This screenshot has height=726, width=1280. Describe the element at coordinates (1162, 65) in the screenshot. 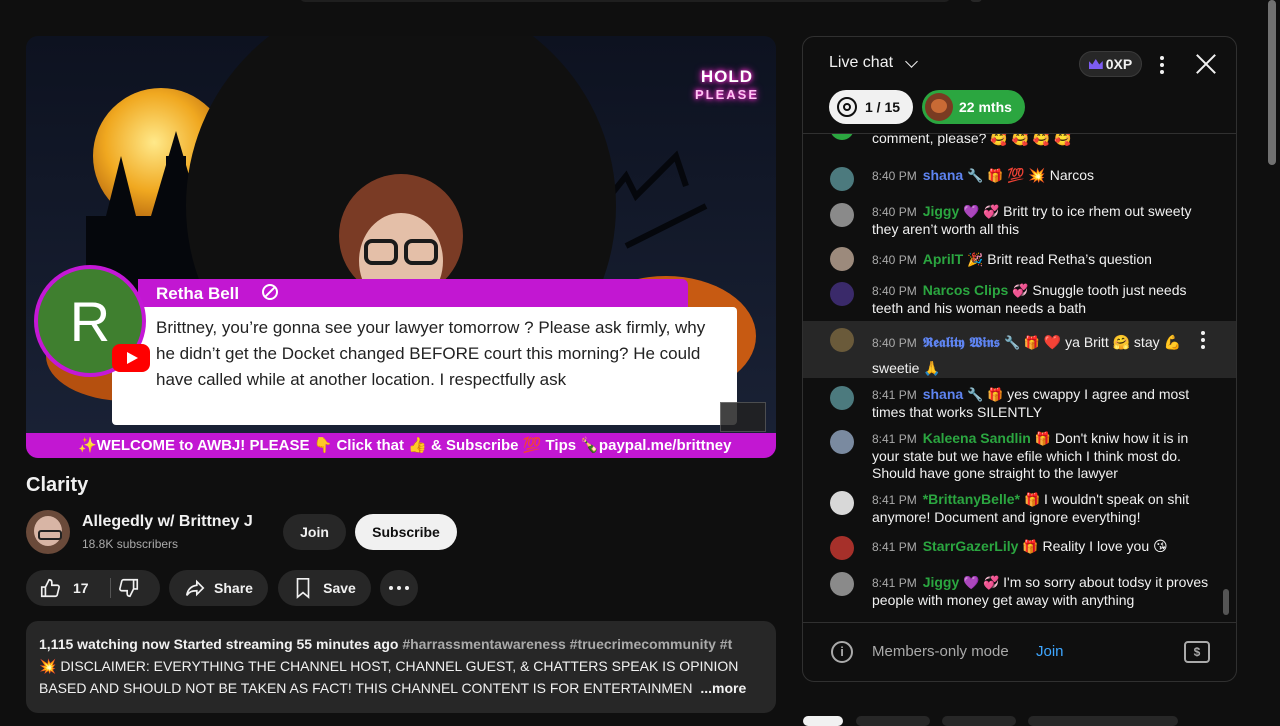

I see `chat-more-icon` at that location.